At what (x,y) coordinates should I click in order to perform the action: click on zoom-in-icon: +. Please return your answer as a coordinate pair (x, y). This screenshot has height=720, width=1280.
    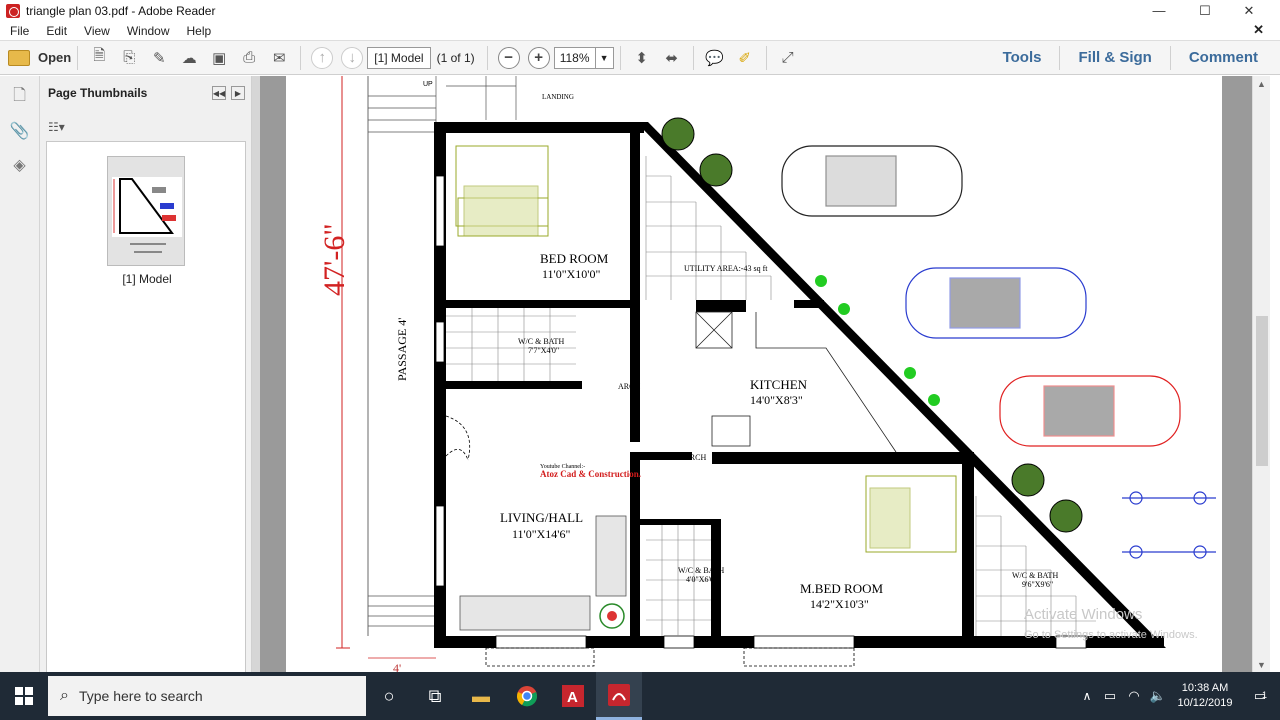
    Looking at the image, I should click on (538, 57).